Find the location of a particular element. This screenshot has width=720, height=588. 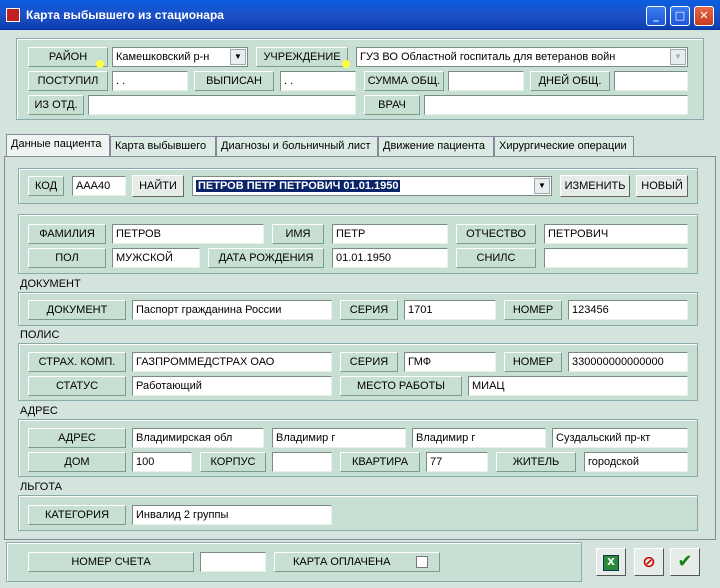

dney-label: ДНЕЙ ОБЩ. is located at coordinates (570, 81).